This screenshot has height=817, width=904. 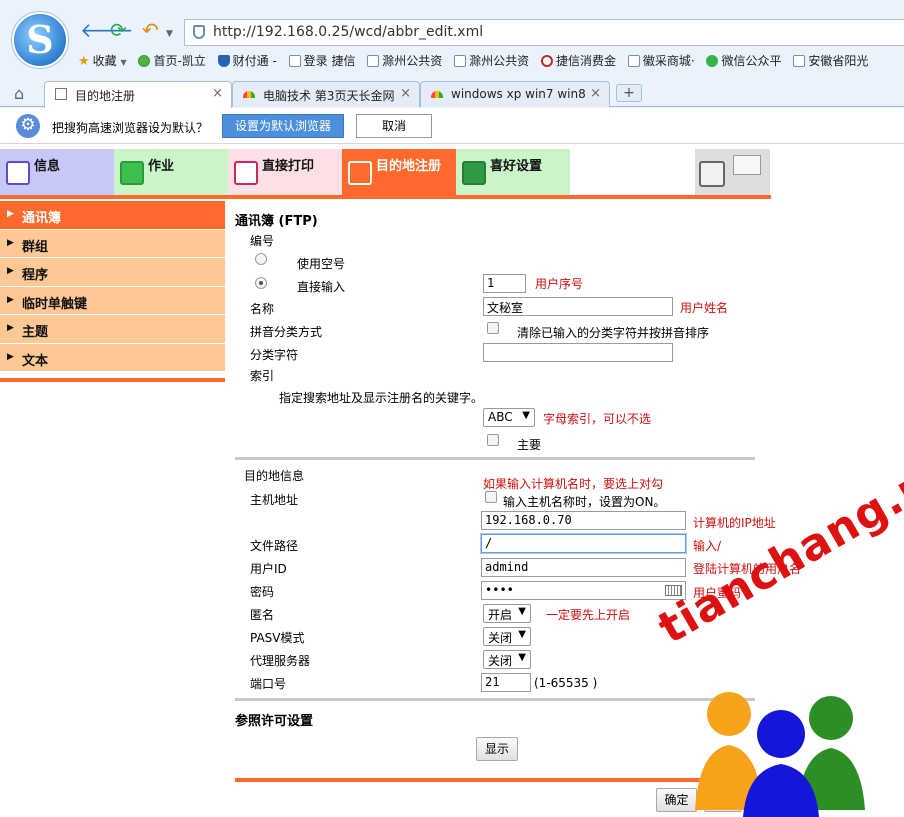 What do you see at coordinates (629, 93) in the screenshot?
I see `new-tab-icon: +` at bounding box center [629, 93].